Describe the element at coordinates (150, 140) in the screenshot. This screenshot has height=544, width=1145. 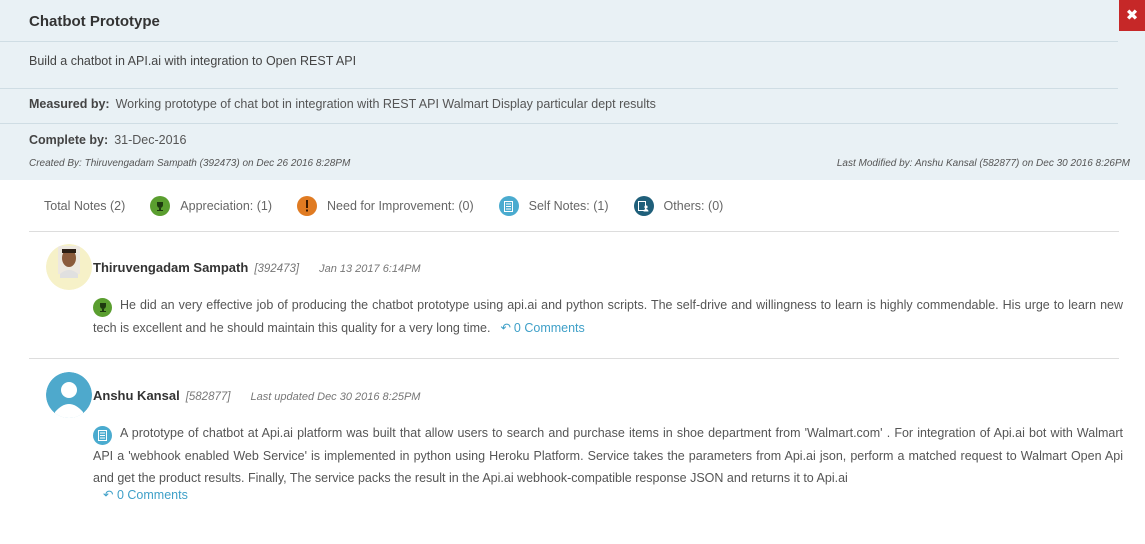
I see `complete-by-value: 31-Dec-2016` at that location.